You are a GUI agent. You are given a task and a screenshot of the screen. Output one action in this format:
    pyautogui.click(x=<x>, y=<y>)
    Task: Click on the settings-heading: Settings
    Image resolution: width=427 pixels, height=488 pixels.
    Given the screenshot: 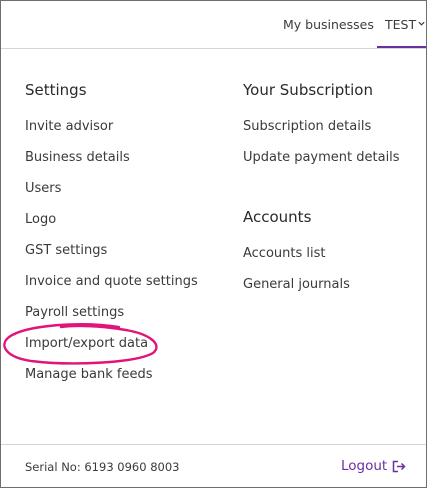 What is the action you would take?
    pyautogui.click(x=56, y=90)
    